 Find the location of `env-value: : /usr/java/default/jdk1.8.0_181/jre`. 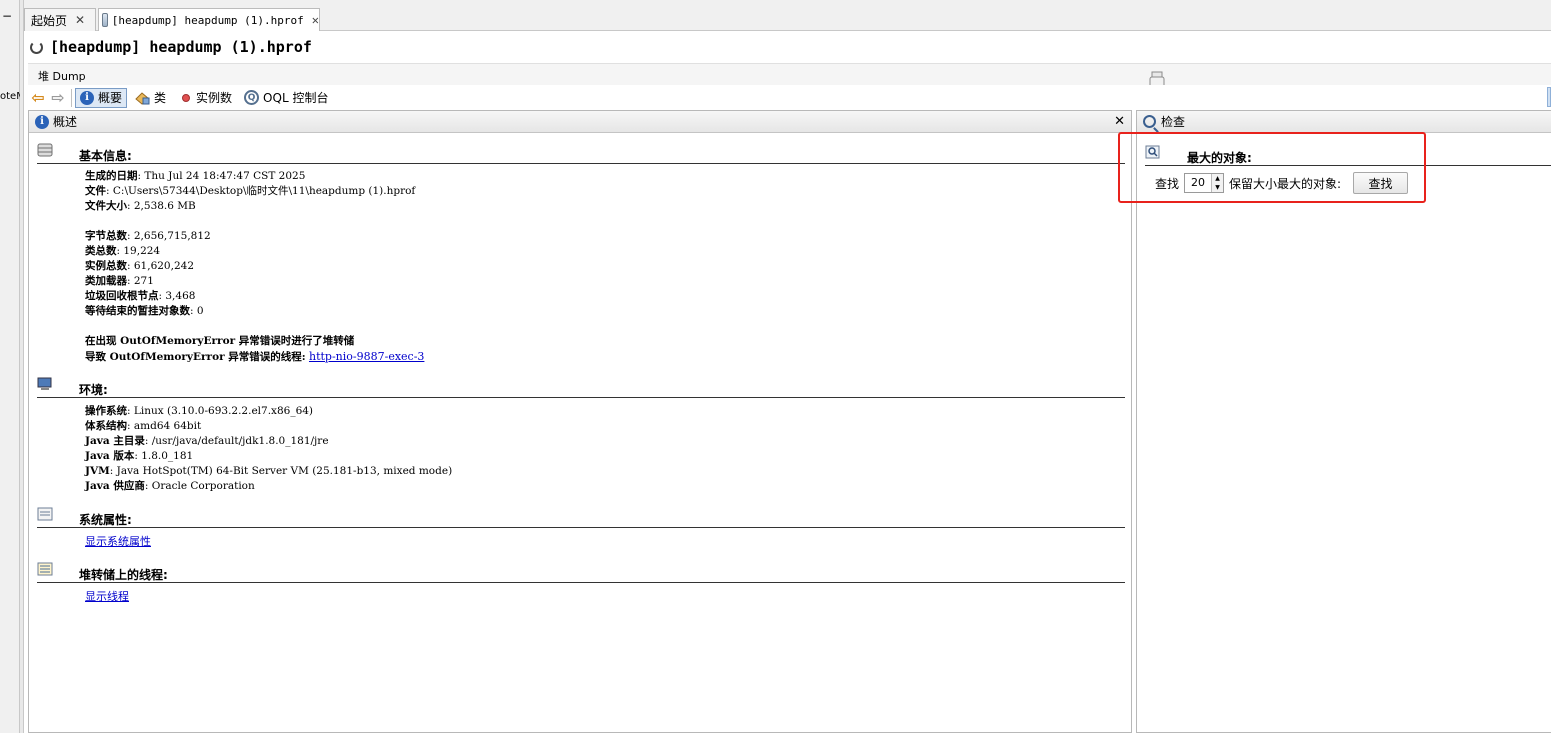

env-value: : /usr/java/default/jdk1.8.0_181/jre is located at coordinates (236, 441).